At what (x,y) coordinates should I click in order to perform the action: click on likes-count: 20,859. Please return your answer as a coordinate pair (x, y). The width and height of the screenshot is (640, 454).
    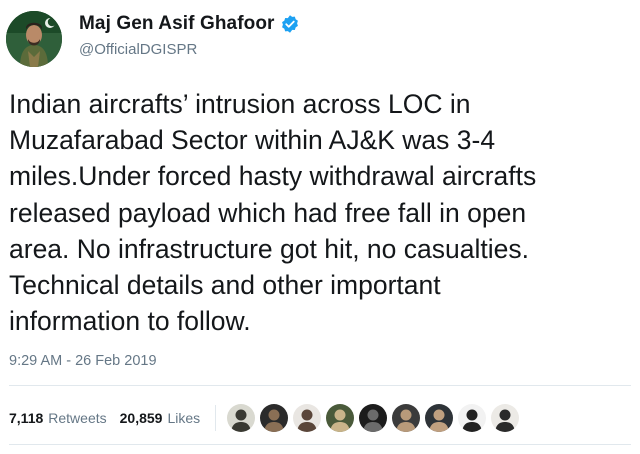
    Looking at the image, I should click on (141, 418).